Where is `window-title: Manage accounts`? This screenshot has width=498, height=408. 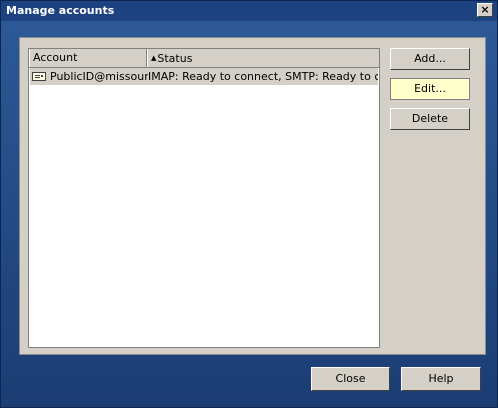 window-title: Manage accounts is located at coordinates (60, 10).